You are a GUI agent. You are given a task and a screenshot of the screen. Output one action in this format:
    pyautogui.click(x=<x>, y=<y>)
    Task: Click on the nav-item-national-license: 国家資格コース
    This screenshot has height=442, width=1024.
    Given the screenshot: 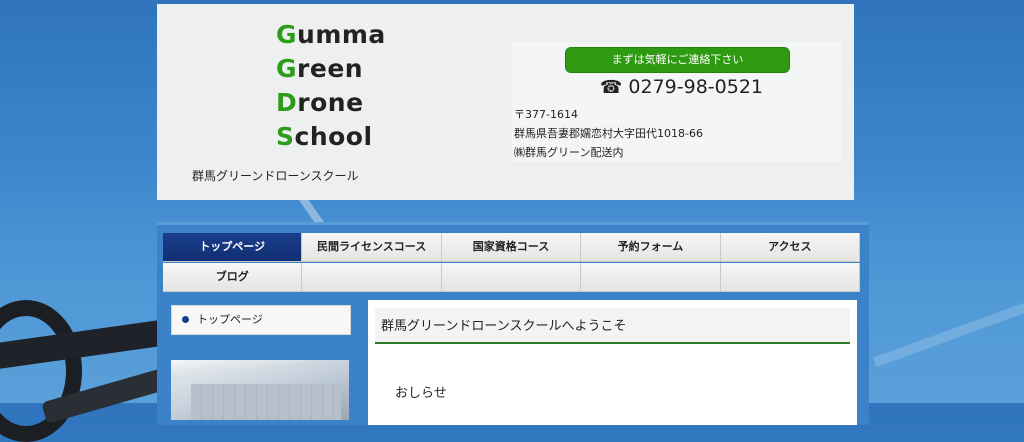 What is the action you would take?
    pyautogui.click(x=511, y=247)
    